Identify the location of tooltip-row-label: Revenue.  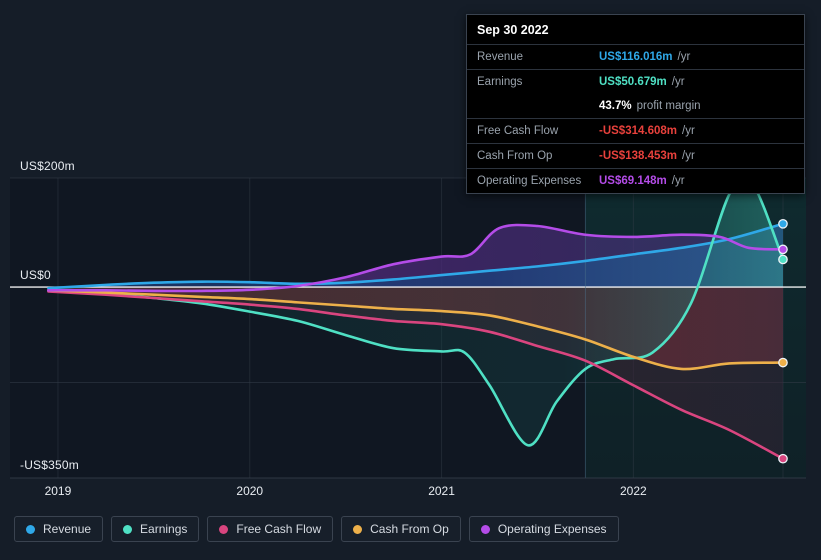
(500, 57).